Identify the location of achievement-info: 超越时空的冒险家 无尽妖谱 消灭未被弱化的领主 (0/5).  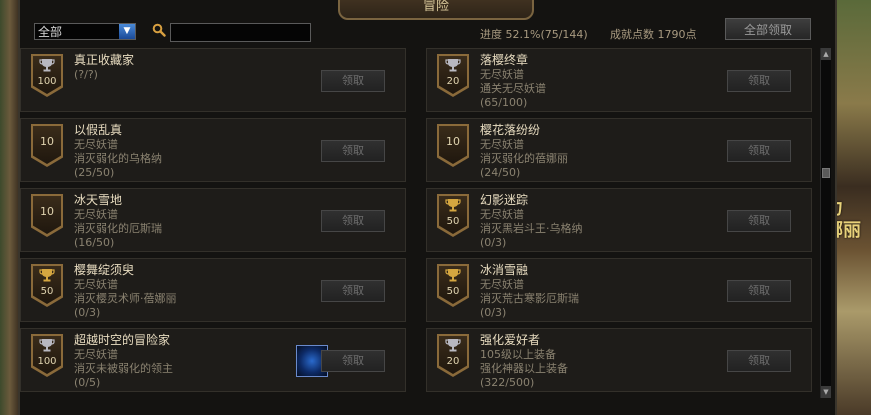
(199, 361).